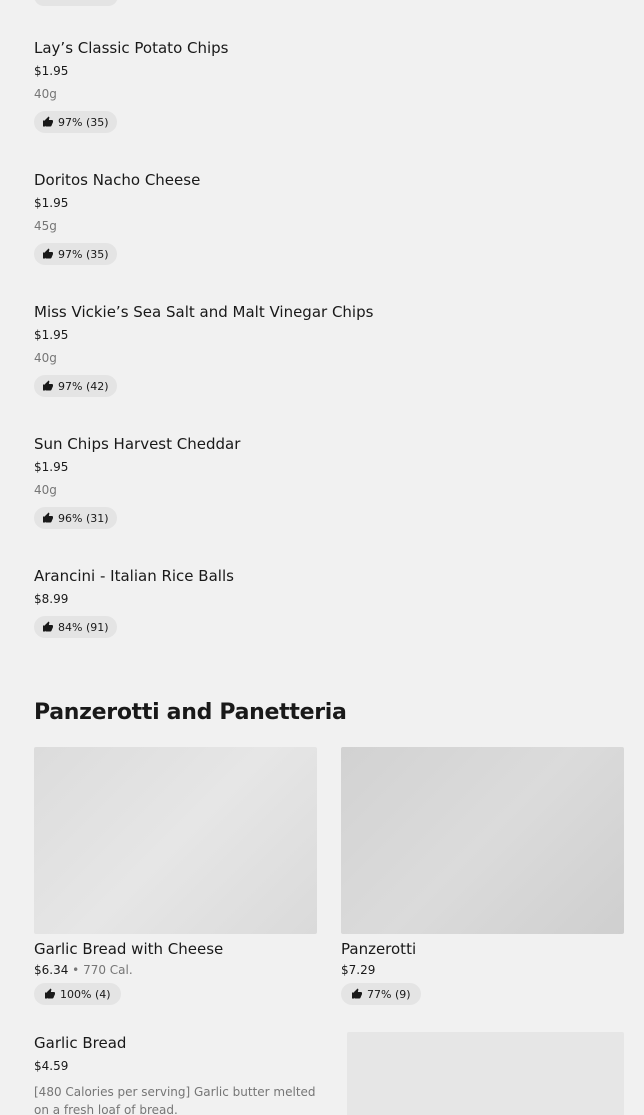 The height and width of the screenshot is (1115, 644). I want to click on menu-item-doritos: Doritos Nacho Cheese $1.95 45g 97% (35), so click(329, 218).